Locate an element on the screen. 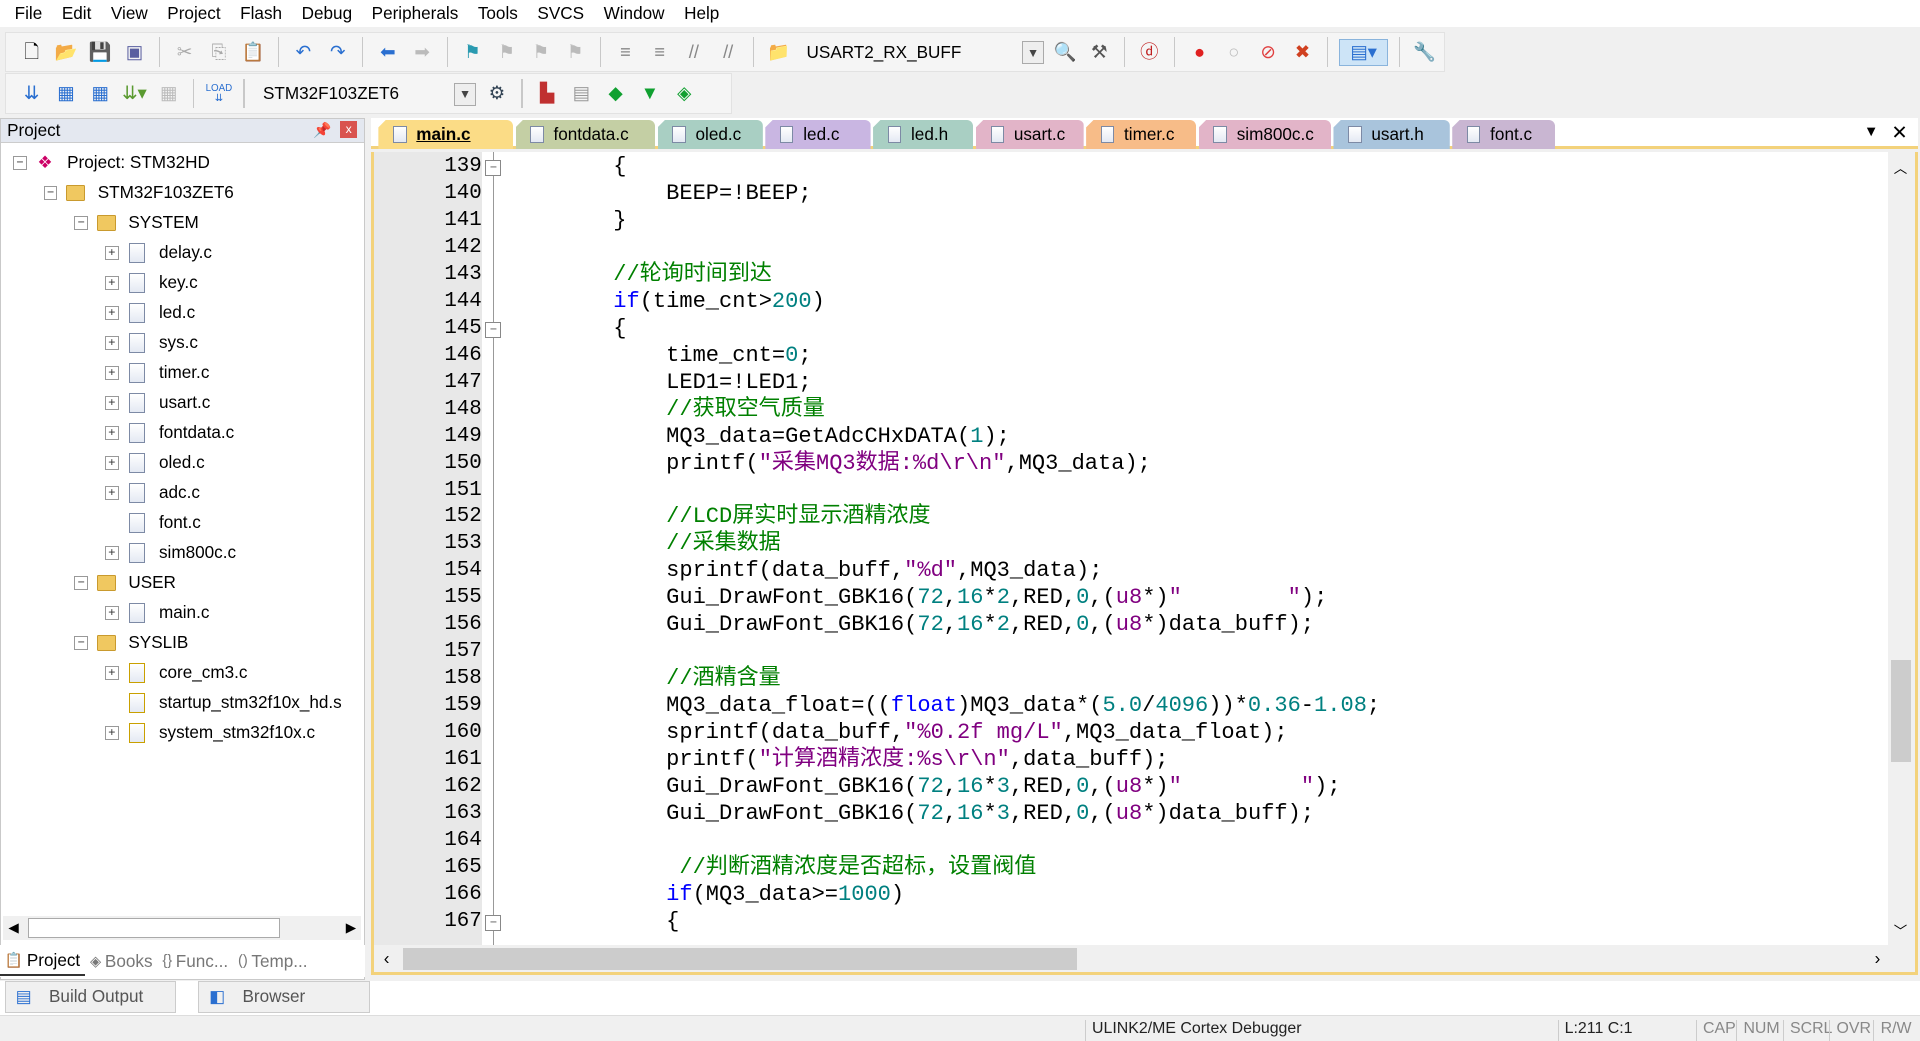 This screenshot has width=1920, height=1041. kill-breakpoints-icon: ✖ is located at coordinates (1302, 52).